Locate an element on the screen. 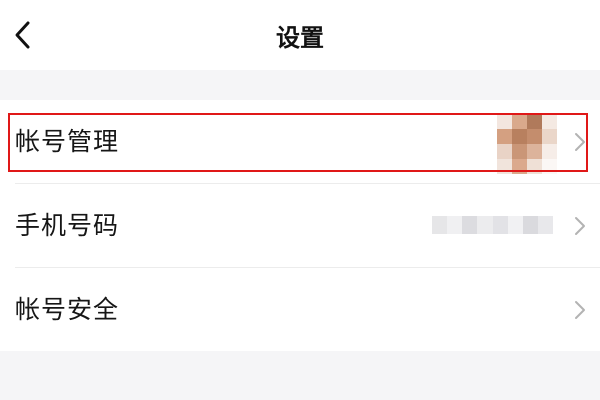 Image resolution: width=600 pixels, height=400 pixels. phone-number-blurred is located at coordinates (492, 225).